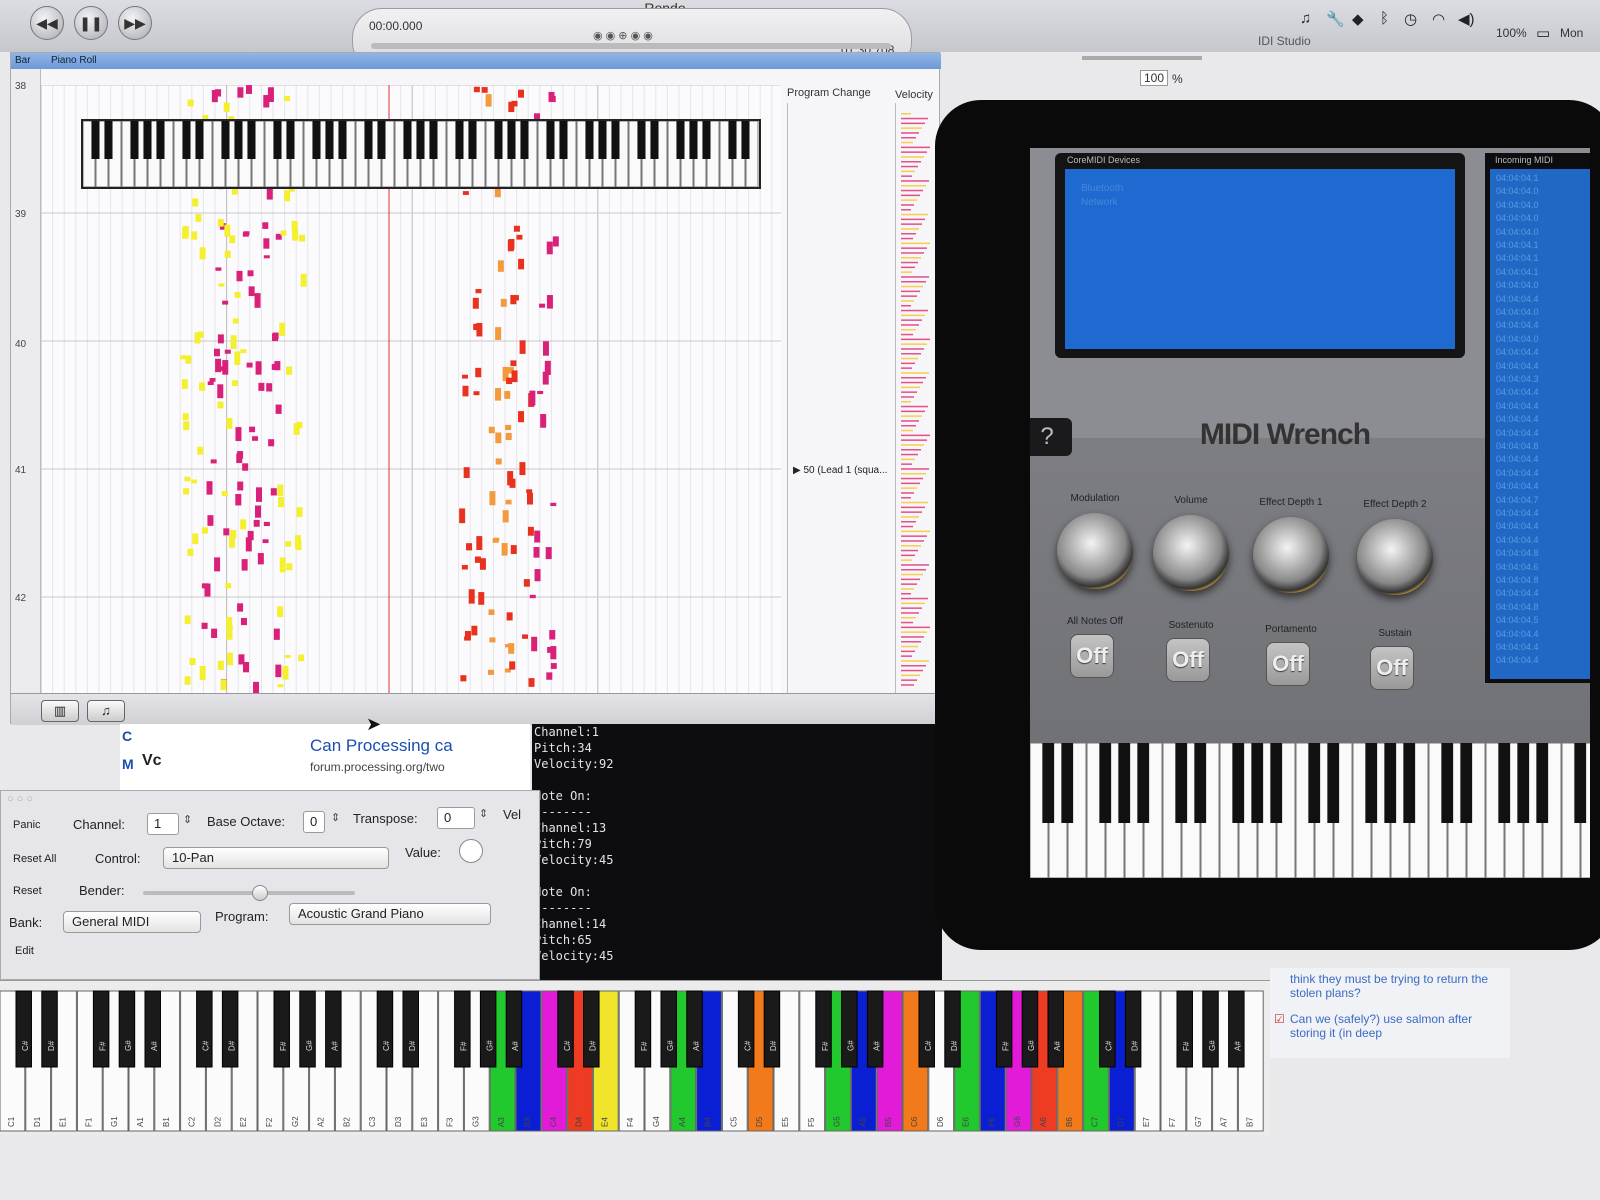  What do you see at coordinates (501, 1122) in the screenshot?
I see `key-label: A3` at bounding box center [501, 1122].